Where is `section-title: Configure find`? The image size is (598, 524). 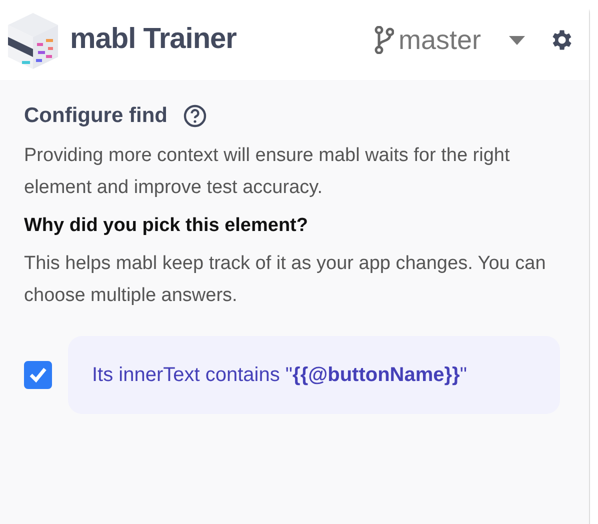
section-title: Configure find is located at coordinates (96, 116).